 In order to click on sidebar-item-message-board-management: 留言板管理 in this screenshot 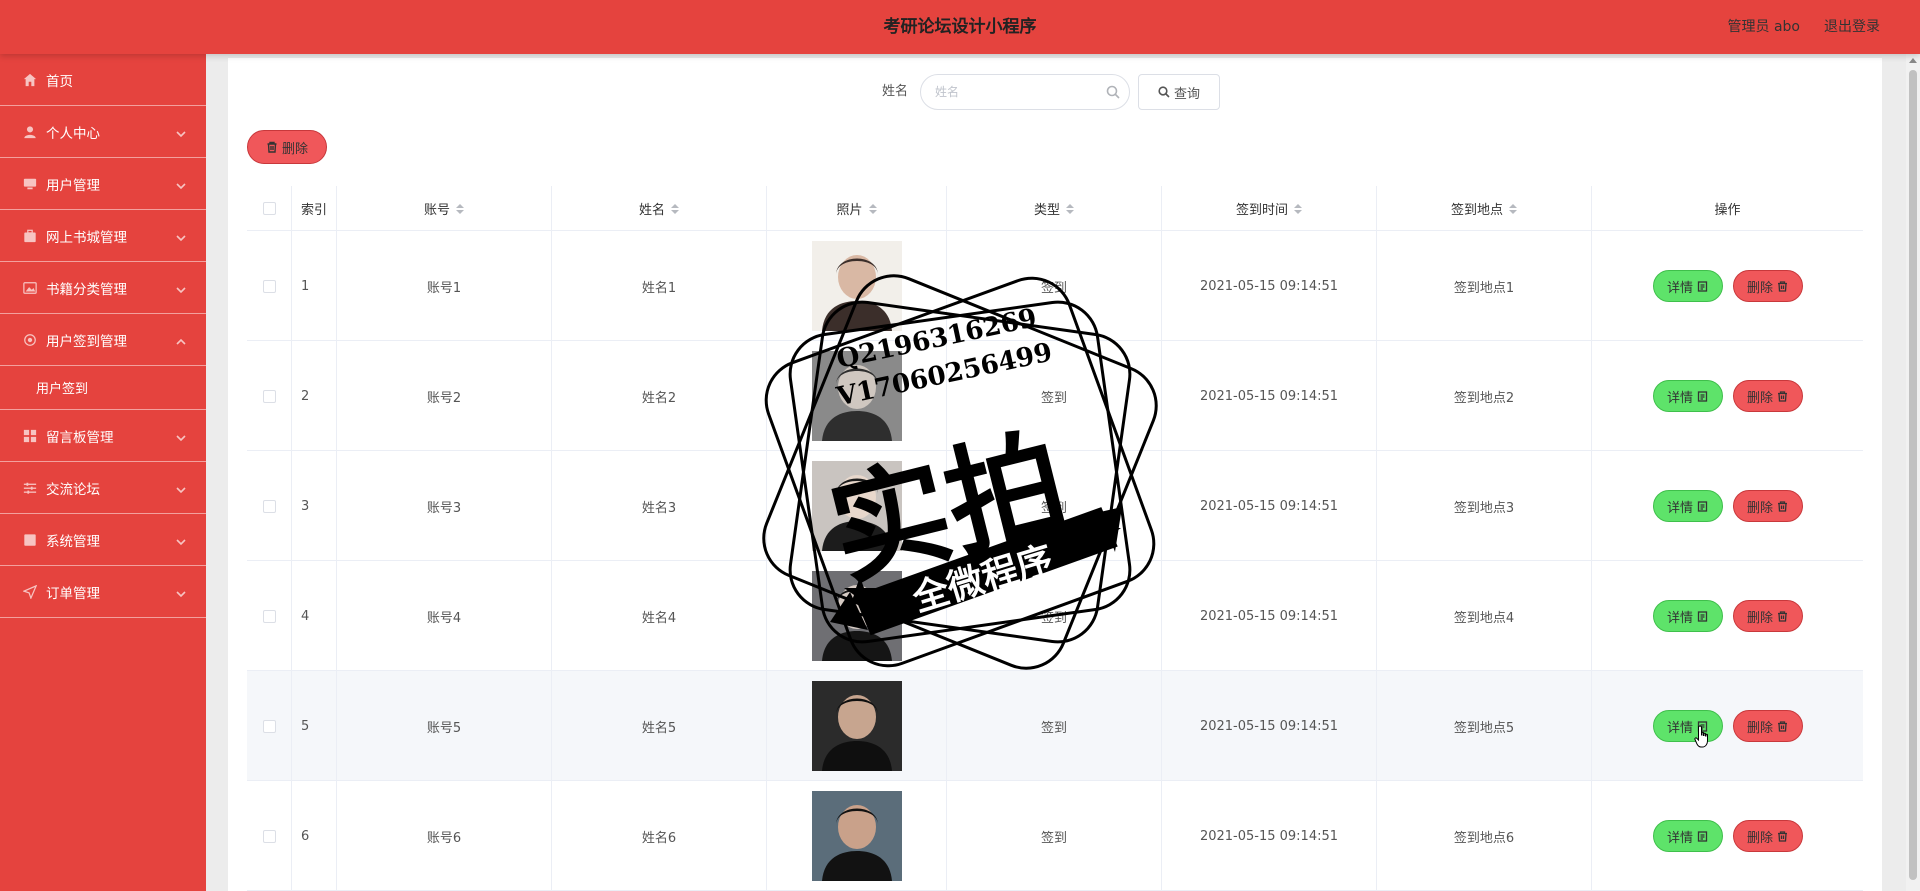, I will do `click(103, 436)`.